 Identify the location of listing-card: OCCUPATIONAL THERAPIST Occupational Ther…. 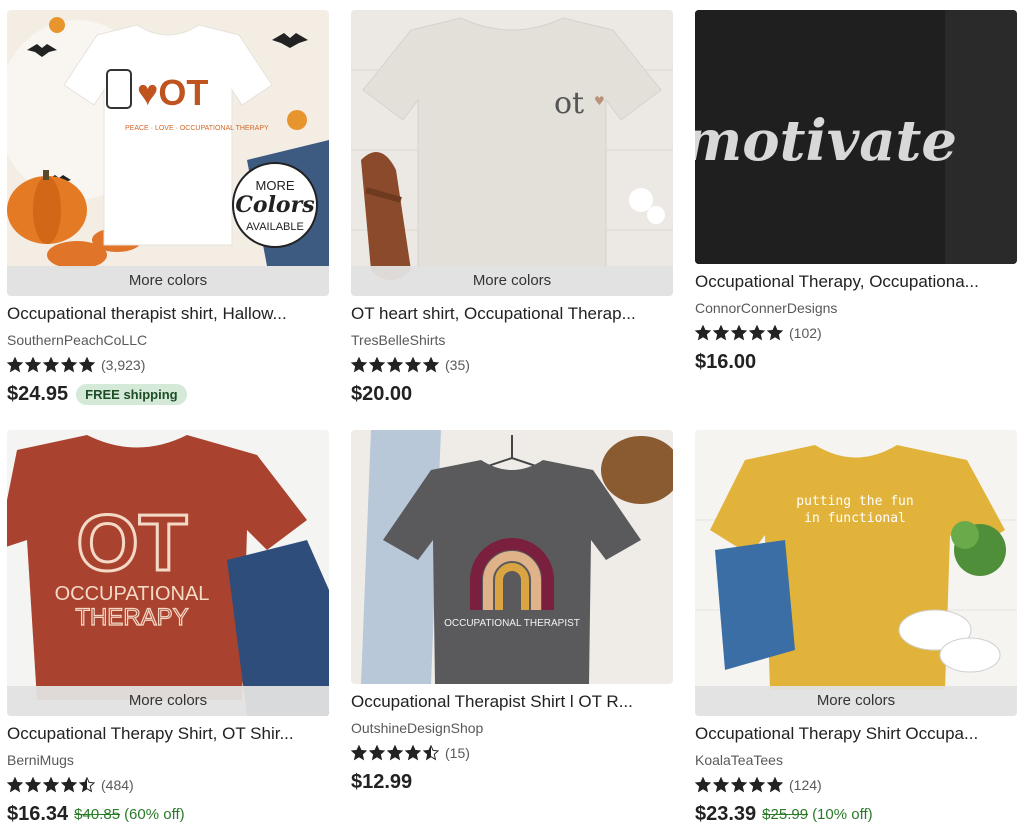
(512, 612).